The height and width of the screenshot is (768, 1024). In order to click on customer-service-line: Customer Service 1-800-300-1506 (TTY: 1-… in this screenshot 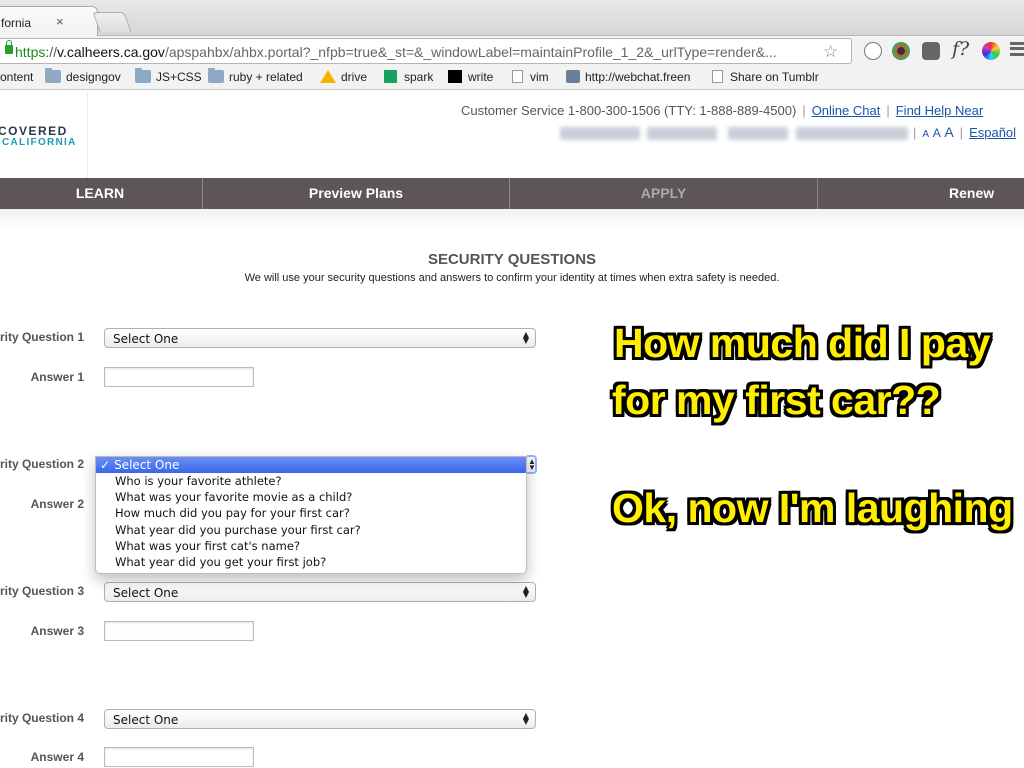, I will do `click(722, 110)`.